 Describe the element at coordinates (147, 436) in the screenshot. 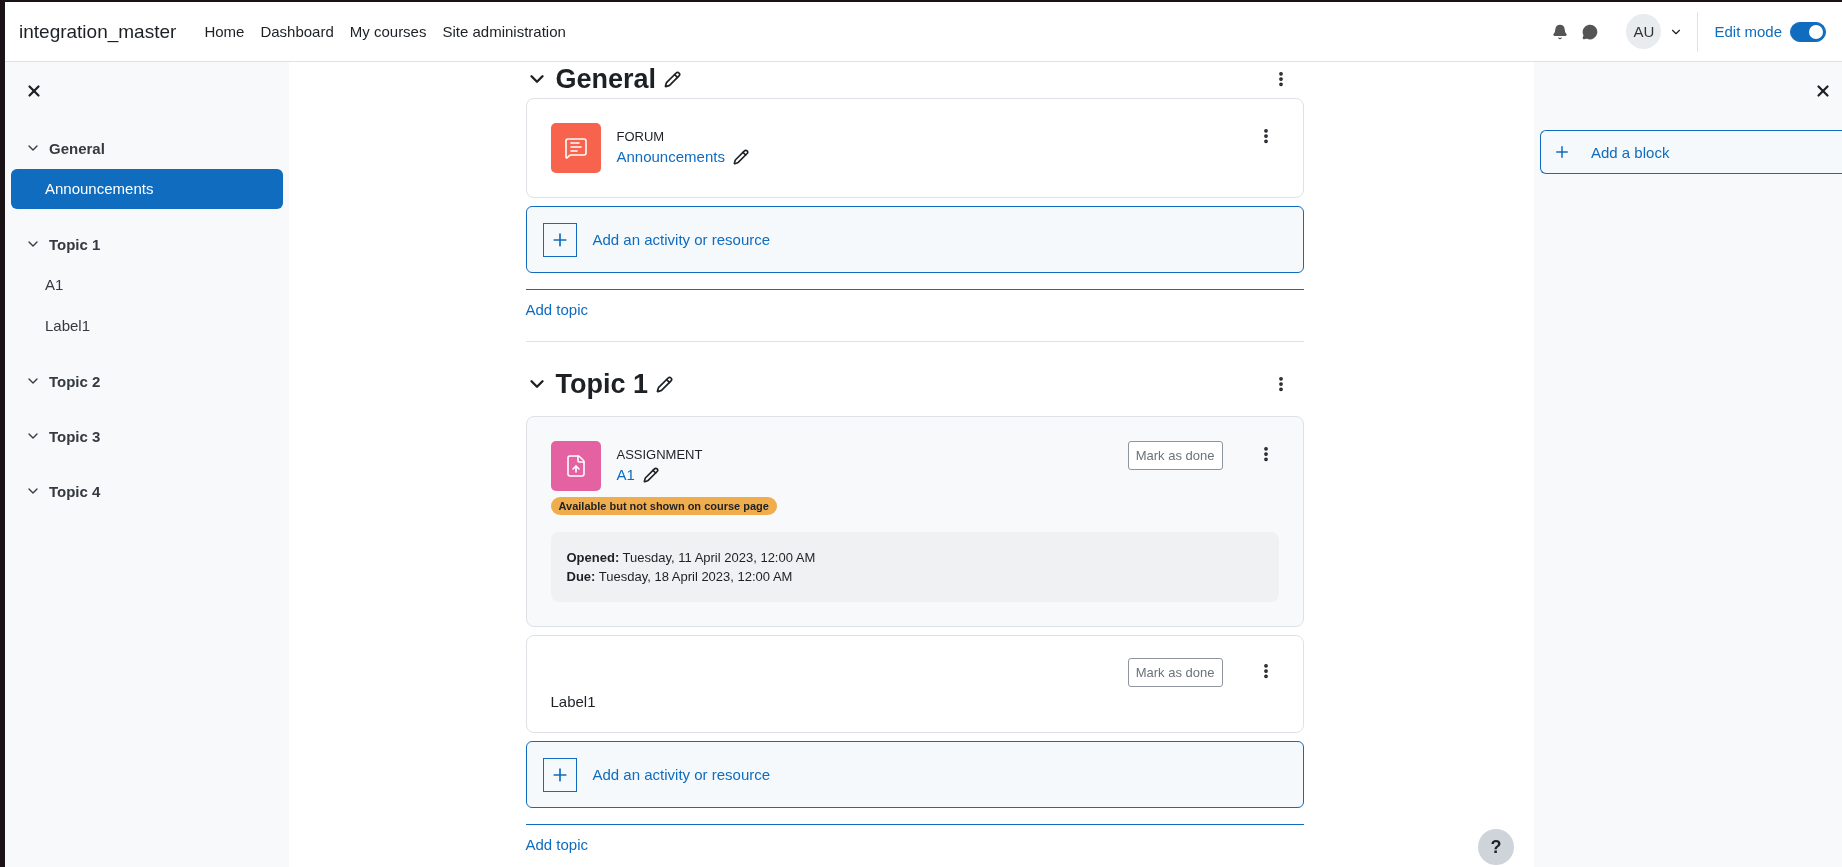

I see `course-index-section: Topic 3` at that location.